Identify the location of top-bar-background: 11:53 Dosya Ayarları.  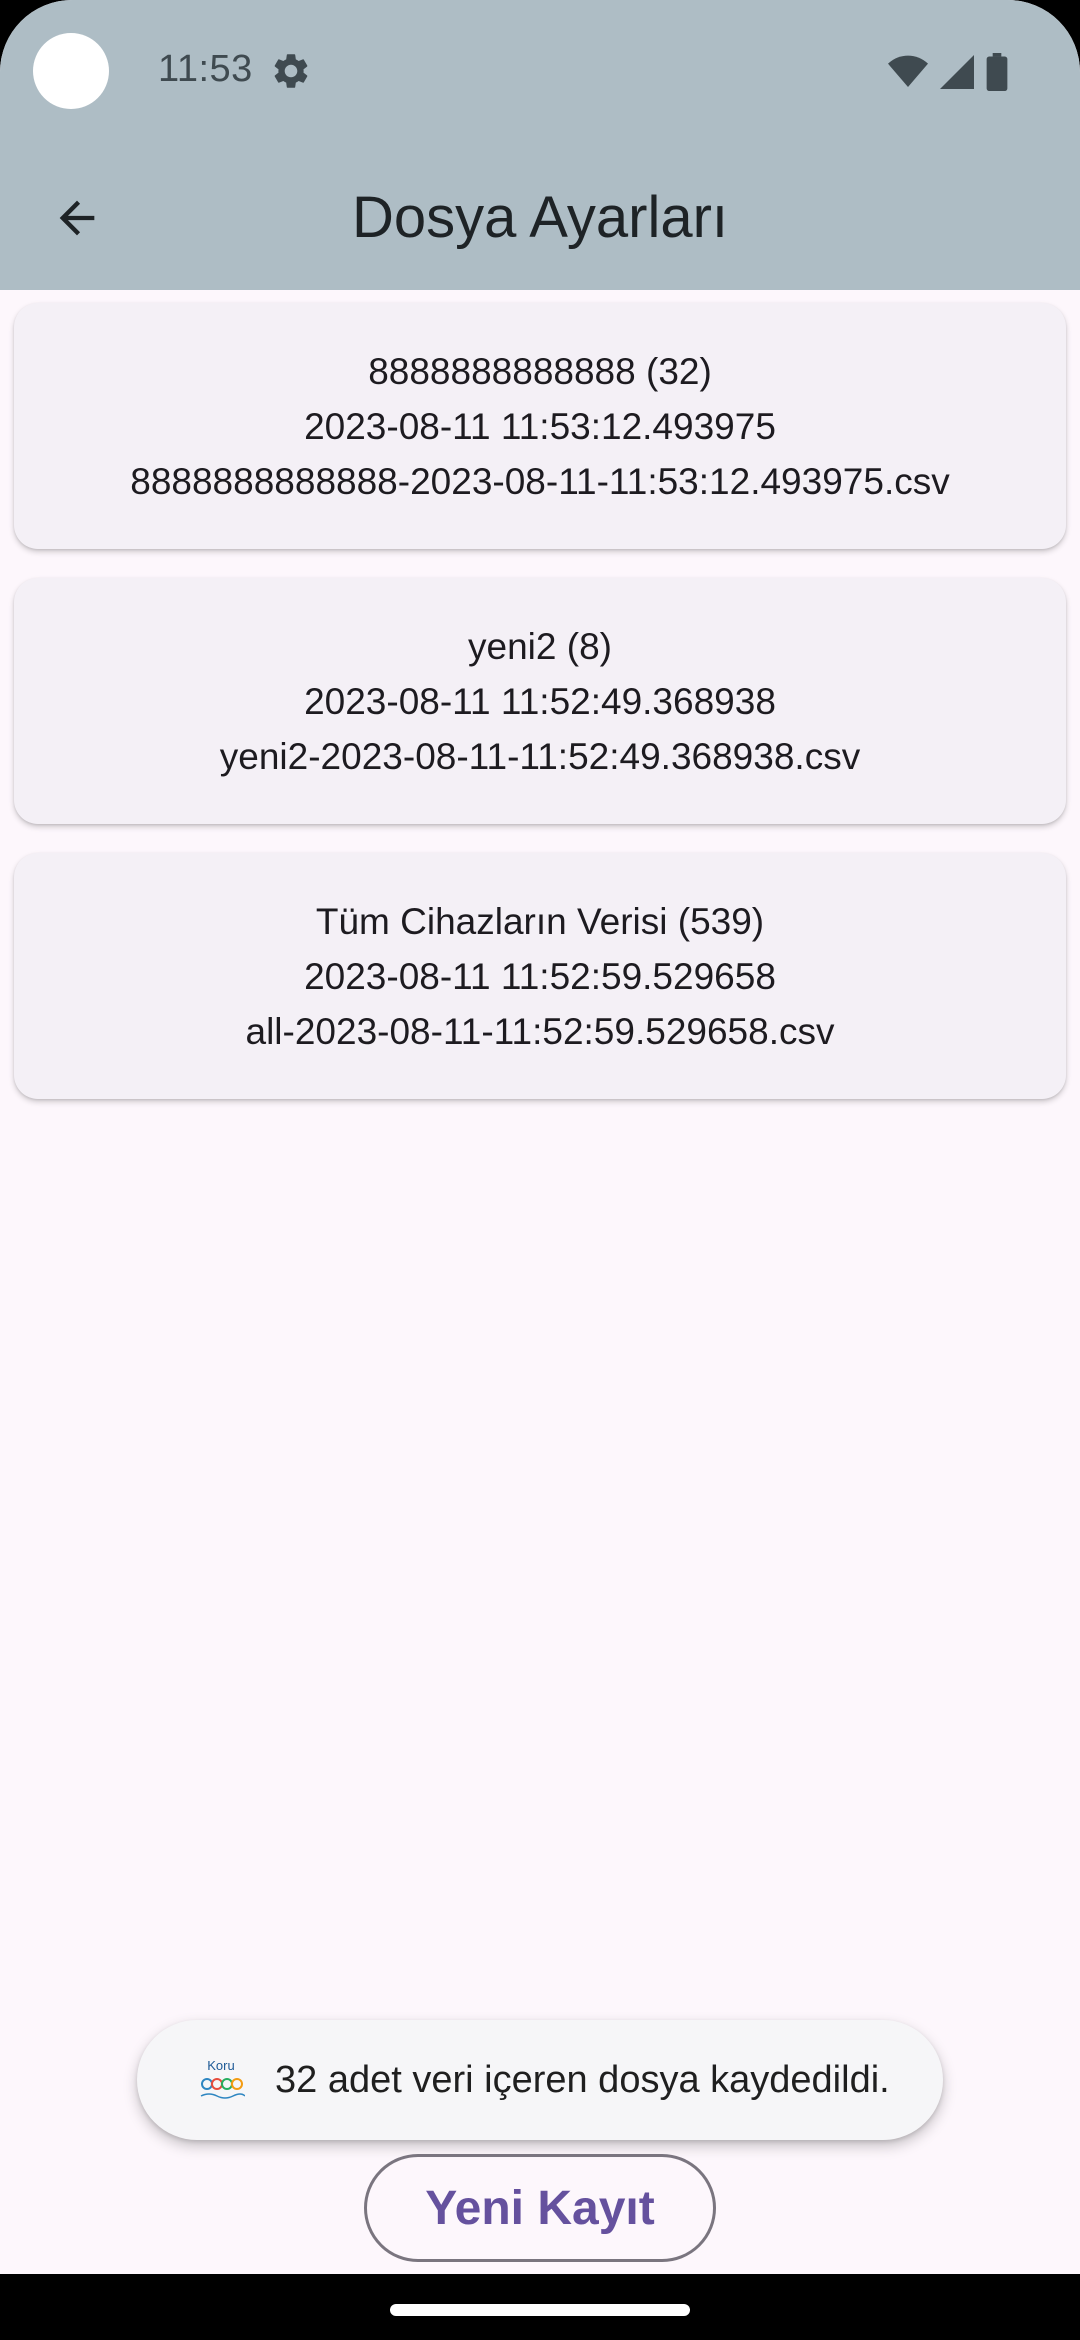
(540, 145).